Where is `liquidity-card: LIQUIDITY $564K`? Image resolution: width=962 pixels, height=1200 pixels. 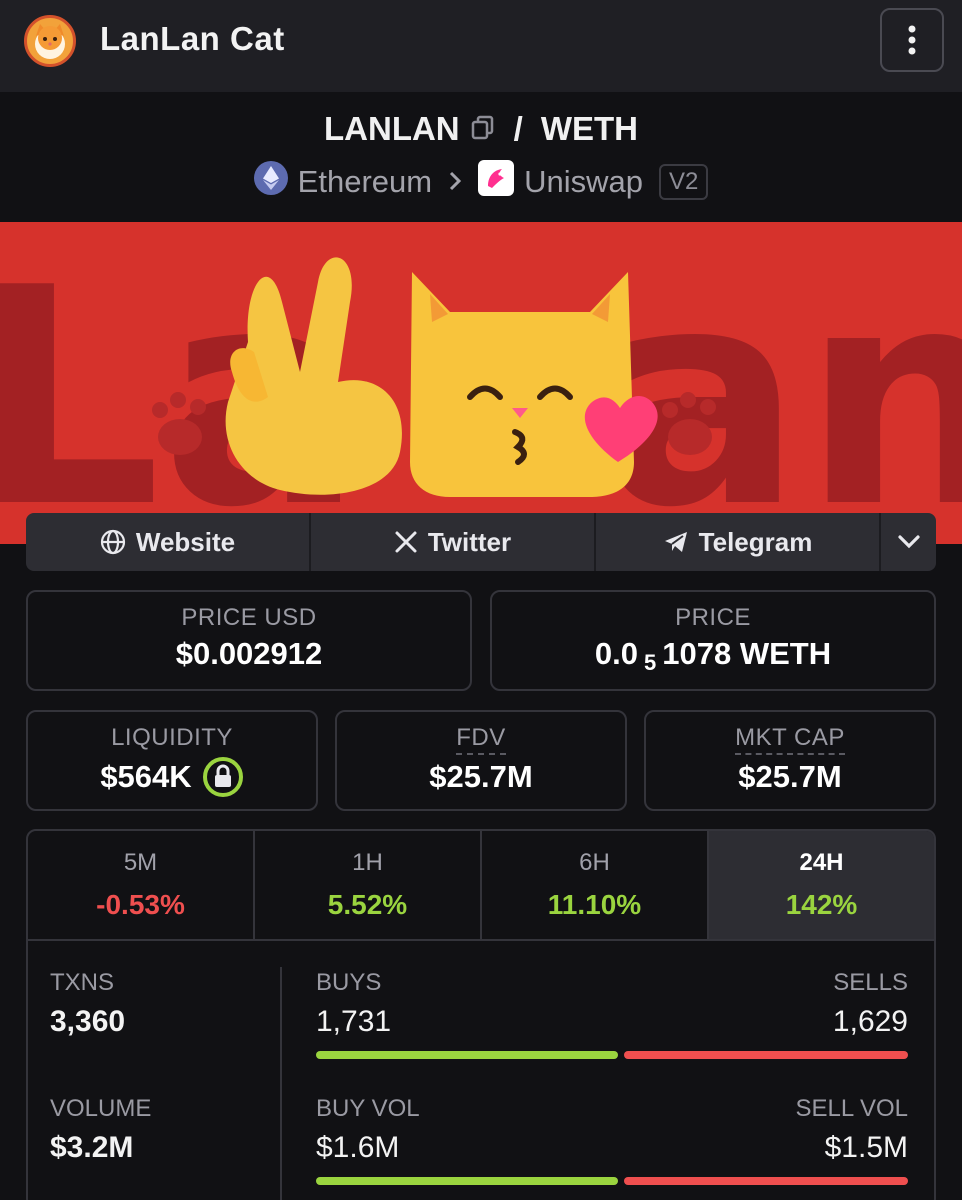
liquidity-card: LIQUIDITY $564K is located at coordinates (172, 760).